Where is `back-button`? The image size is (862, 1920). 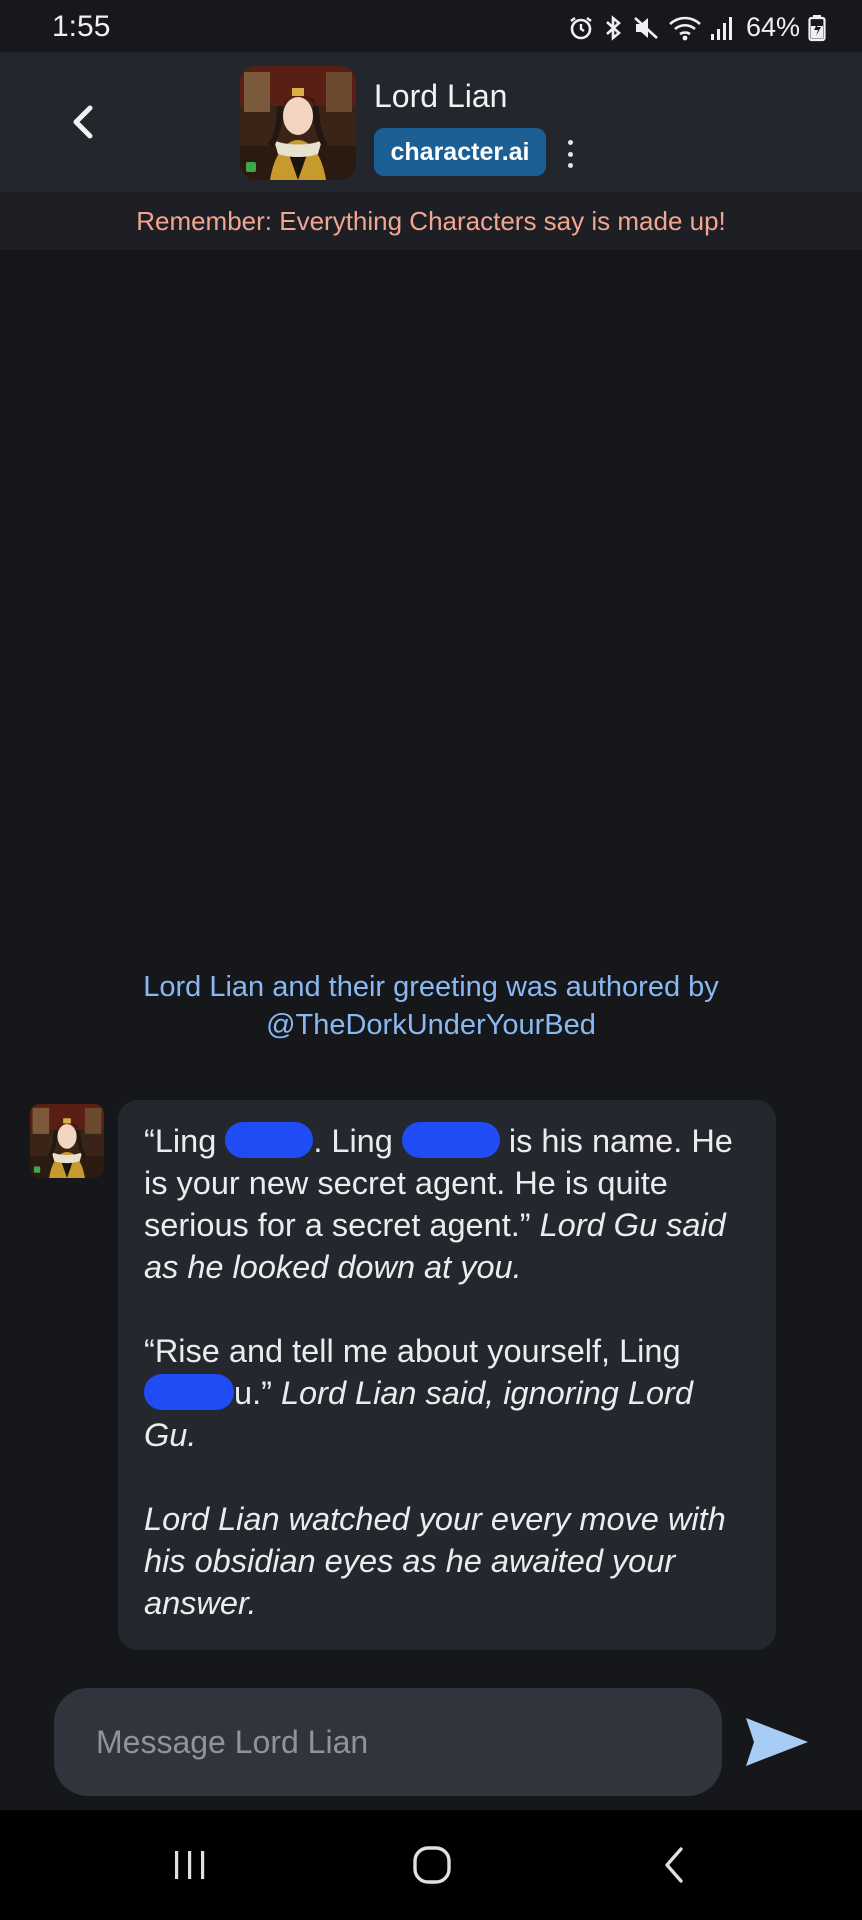 back-button is located at coordinates (84, 122).